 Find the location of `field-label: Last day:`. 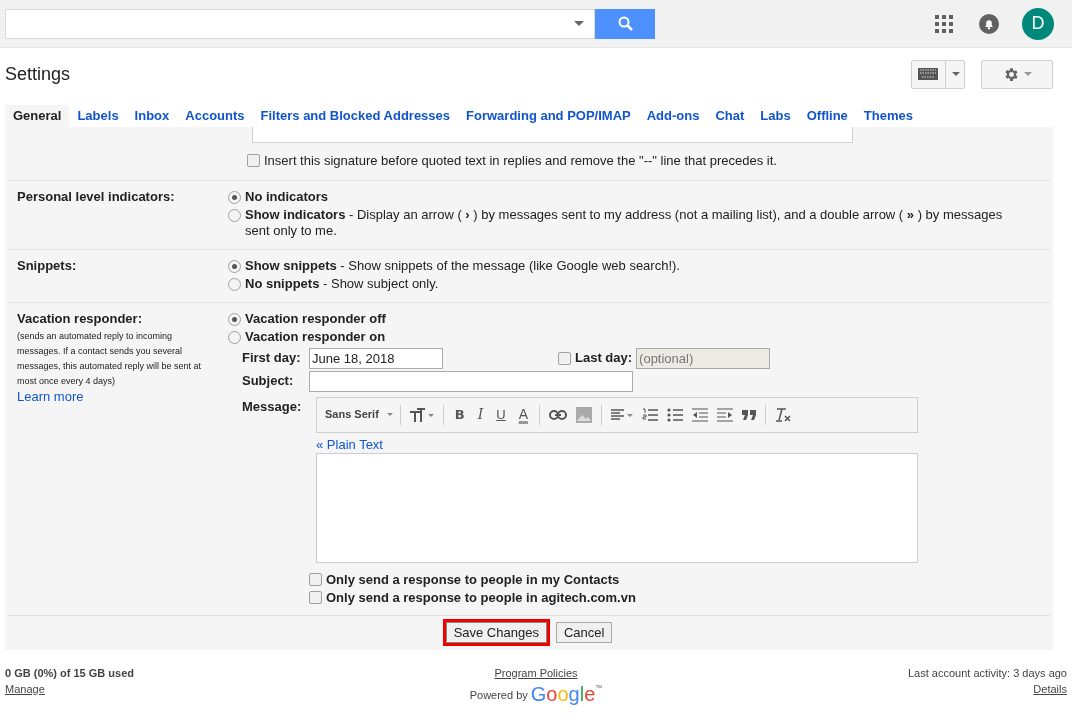

field-label: Last day: is located at coordinates (604, 358).